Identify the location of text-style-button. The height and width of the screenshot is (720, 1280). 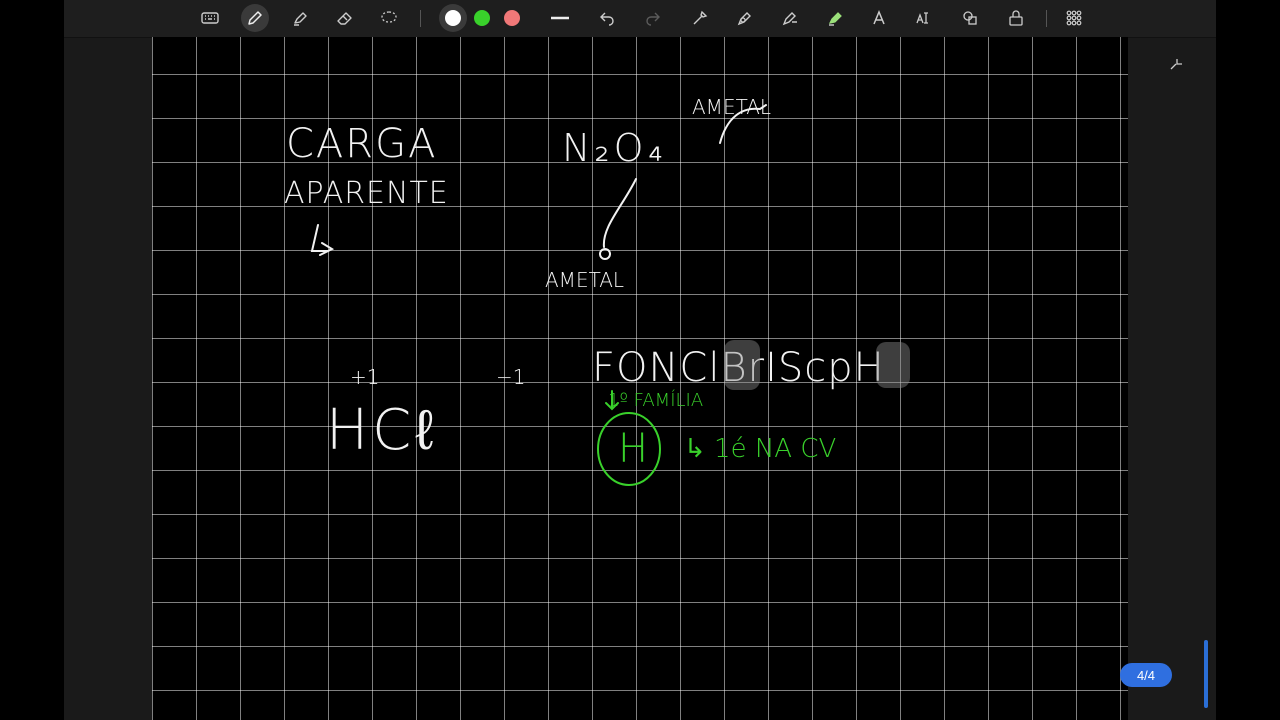
(879, 18).